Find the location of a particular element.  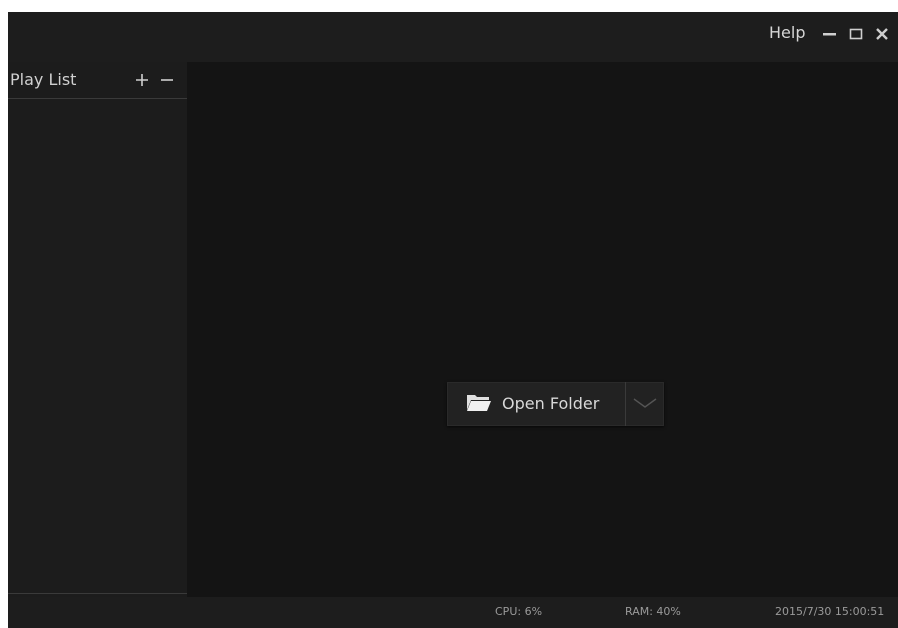

playlist-title: Play List is located at coordinates (43, 79).